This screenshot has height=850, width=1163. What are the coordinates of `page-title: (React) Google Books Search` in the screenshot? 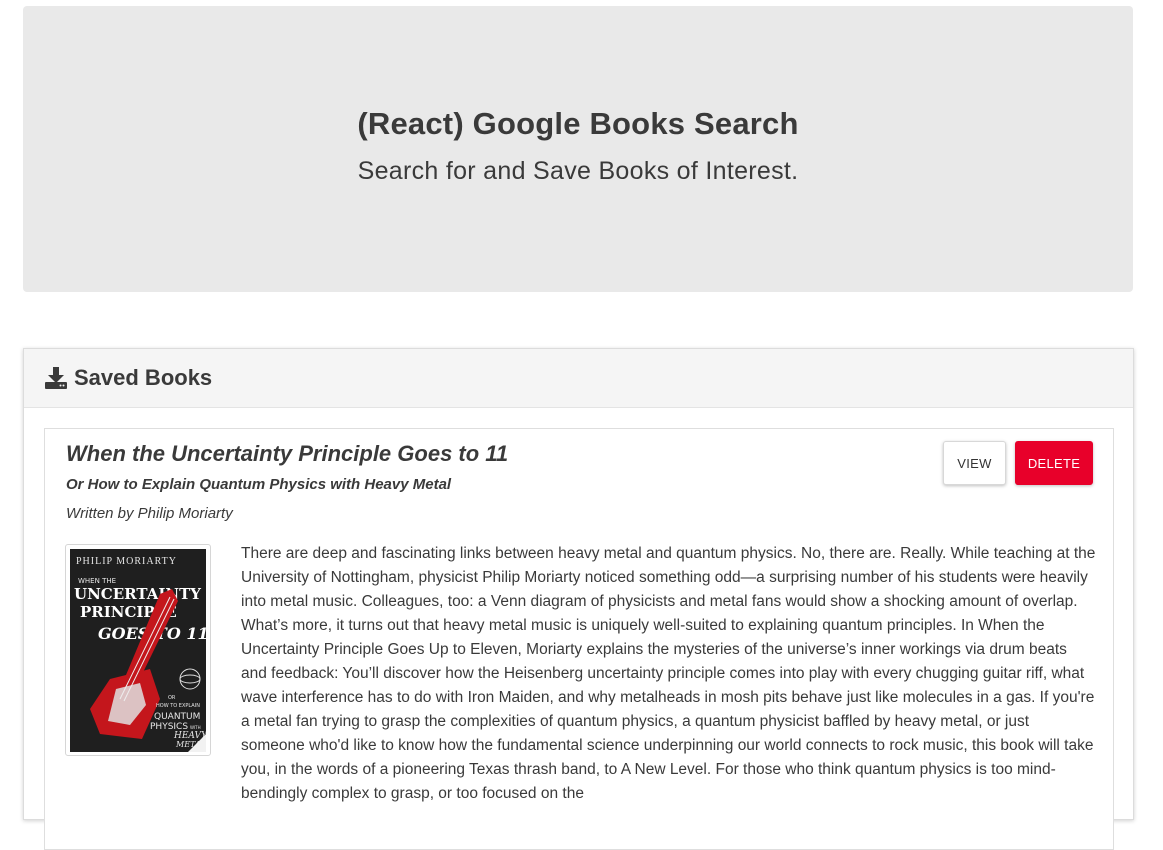 It's located at (578, 123).